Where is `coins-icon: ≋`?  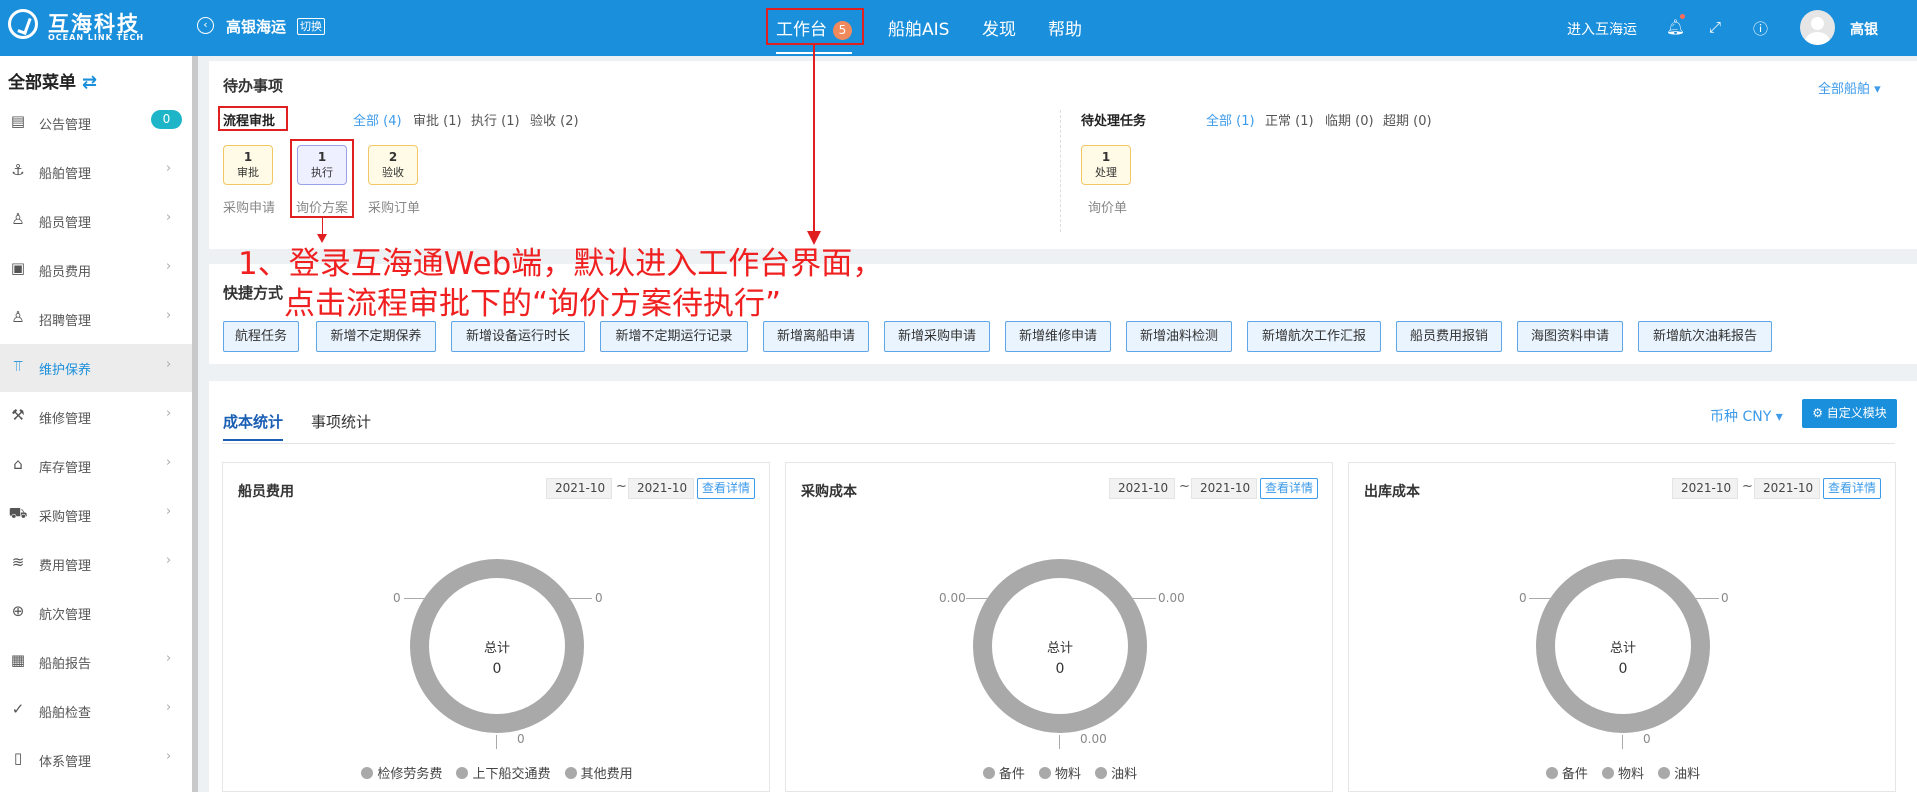 coins-icon: ≋ is located at coordinates (18, 562).